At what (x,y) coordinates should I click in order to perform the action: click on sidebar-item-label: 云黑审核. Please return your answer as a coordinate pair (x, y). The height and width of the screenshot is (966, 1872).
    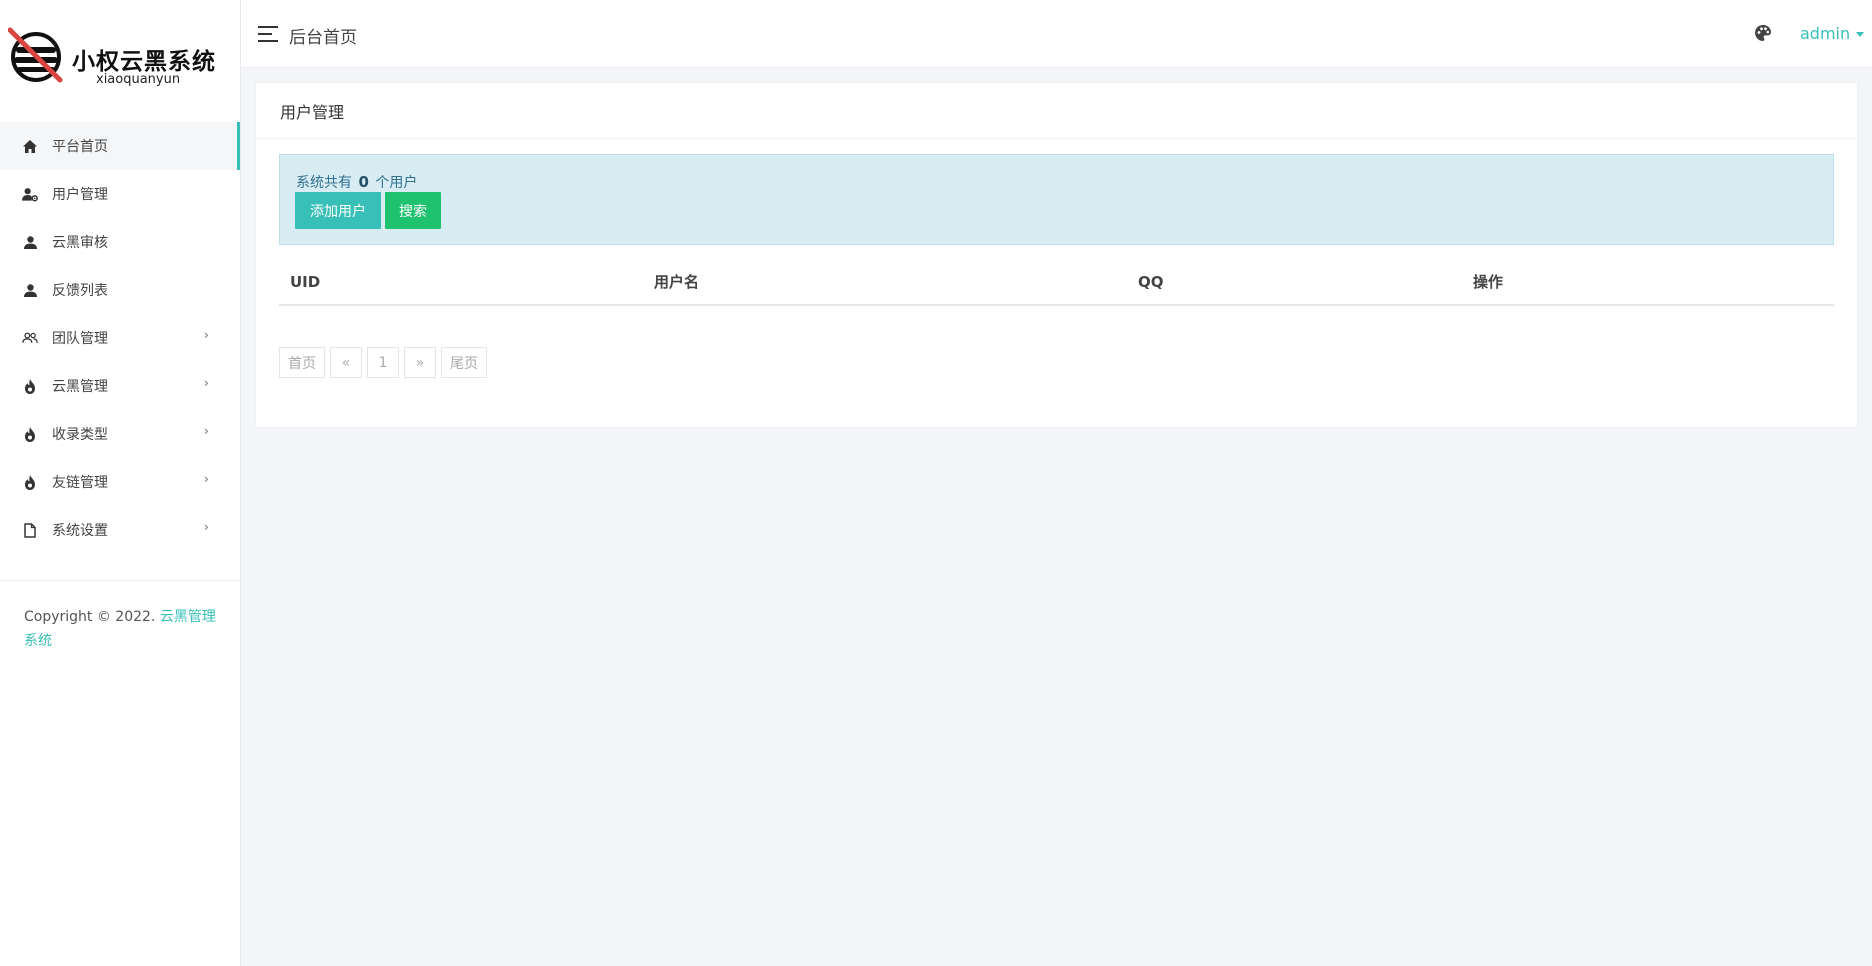
    Looking at the image, I should click on (80, 243).